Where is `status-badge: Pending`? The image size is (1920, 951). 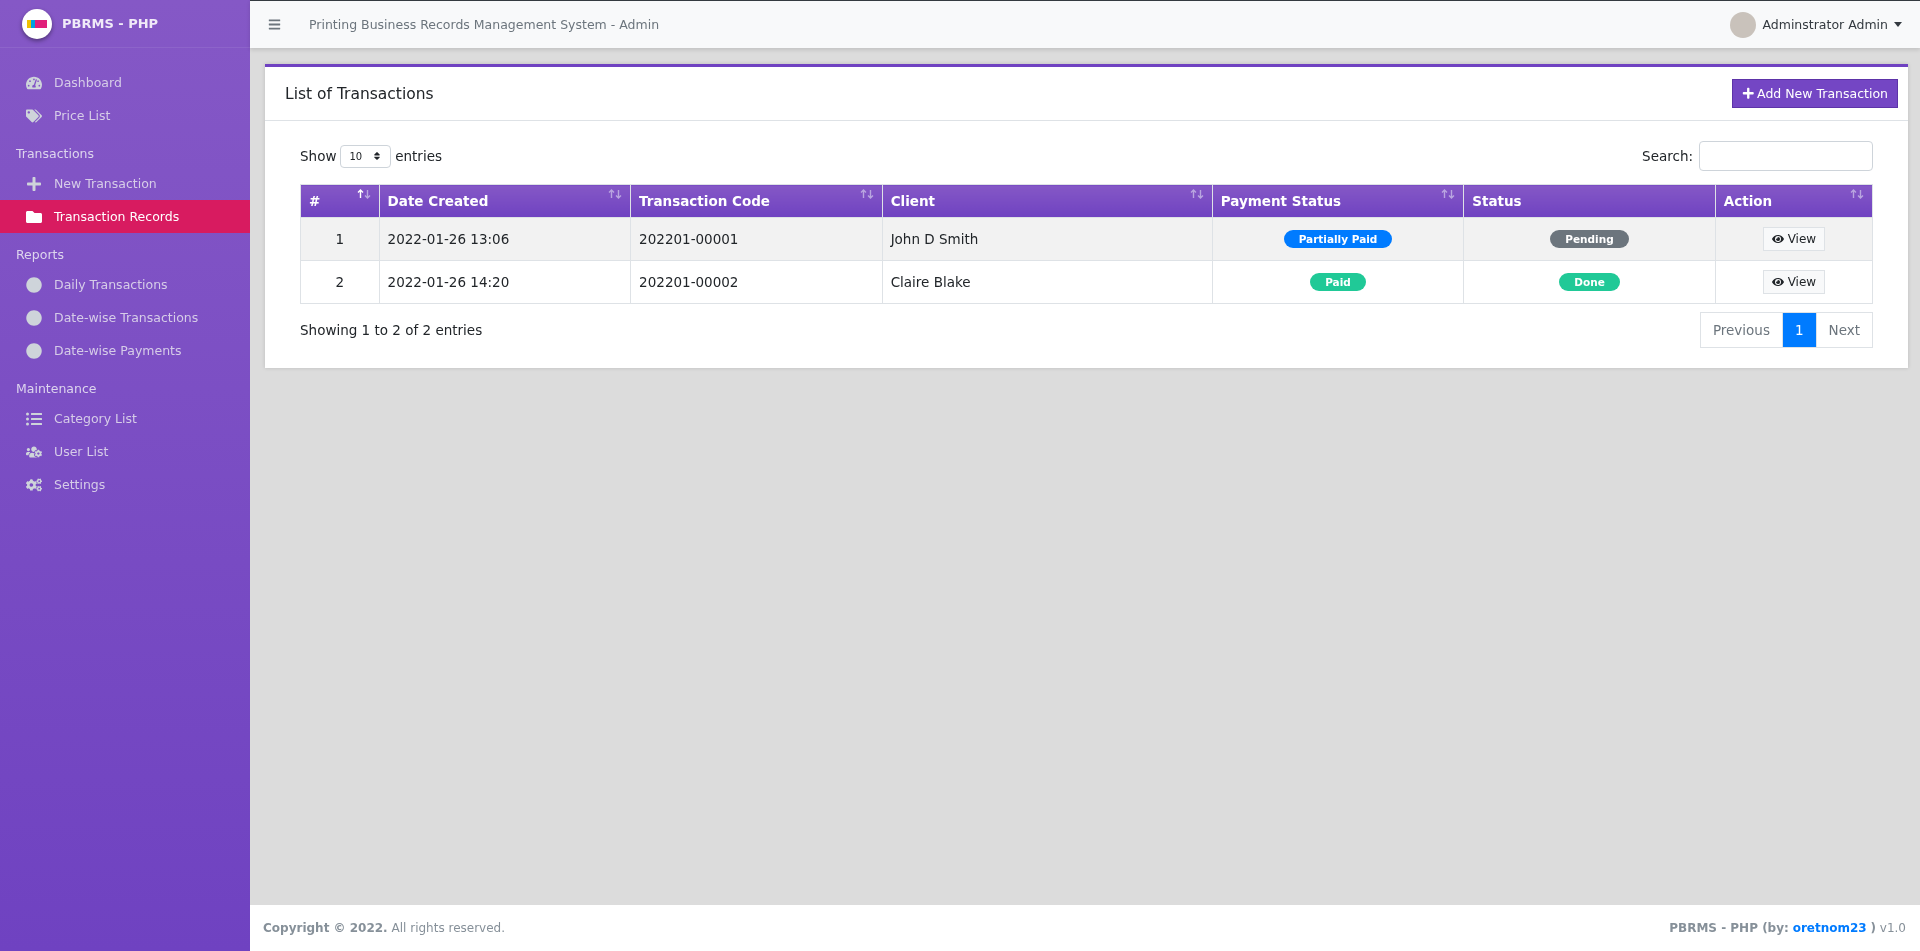 status-badge: Pending is located at coordinates (1589, 239).